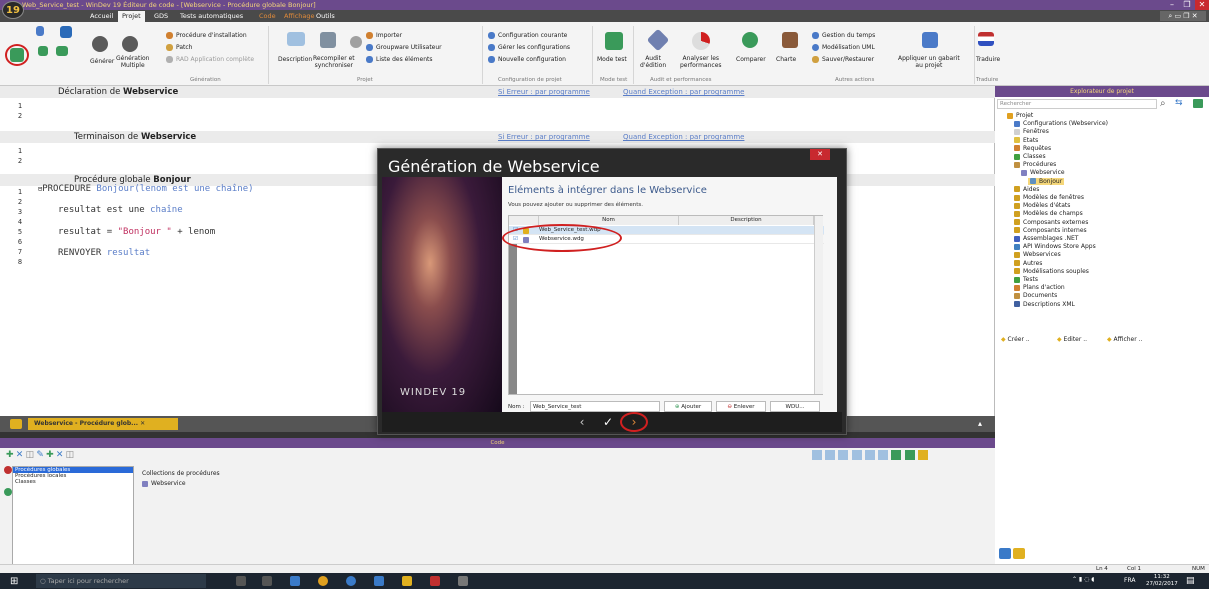 This screenshot has width=1209, height=589. Describe the element at coordinates (1061, 123) in the screenshot. I see `tree-item: Configurations (Webservice)` at that location.